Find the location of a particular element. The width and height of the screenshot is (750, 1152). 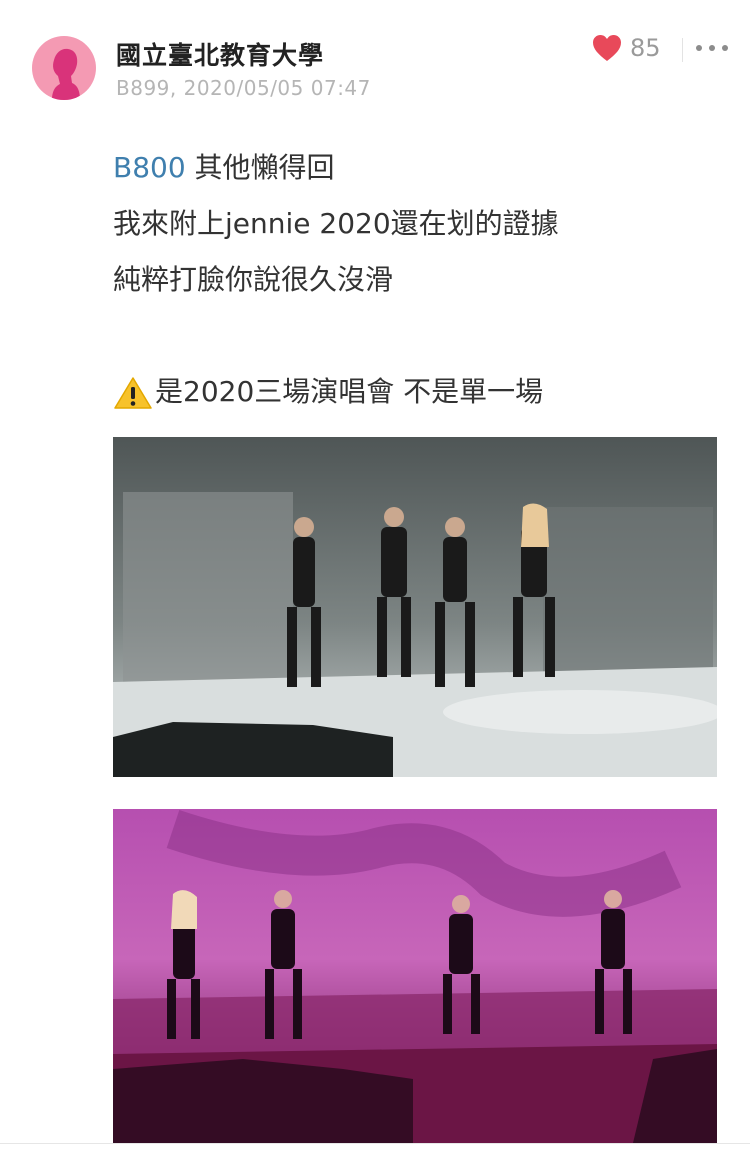

content-text: 其他懶得回 is located at coordinates (260, 167).